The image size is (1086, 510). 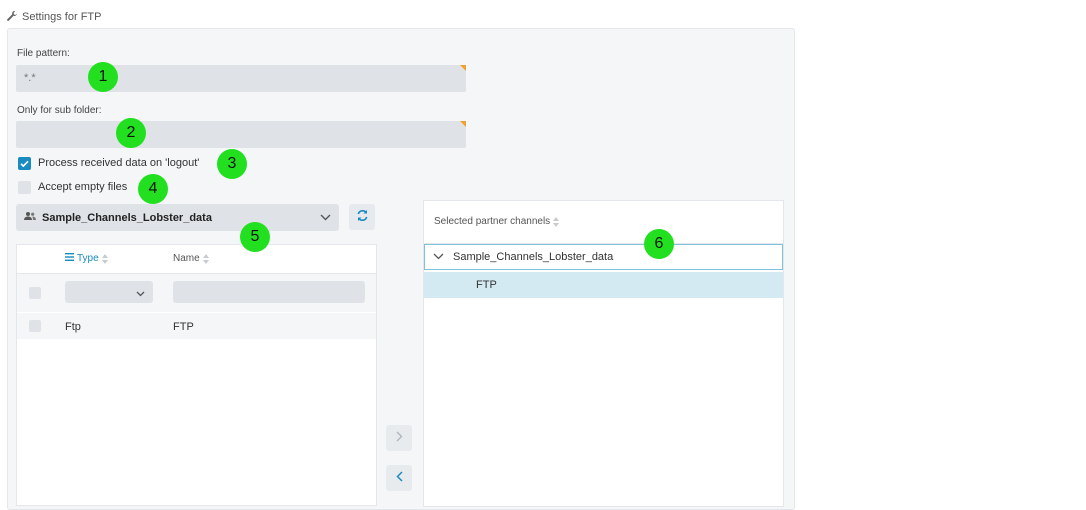 I want to click on column-name-header: Name, so click(x=191, y=258).